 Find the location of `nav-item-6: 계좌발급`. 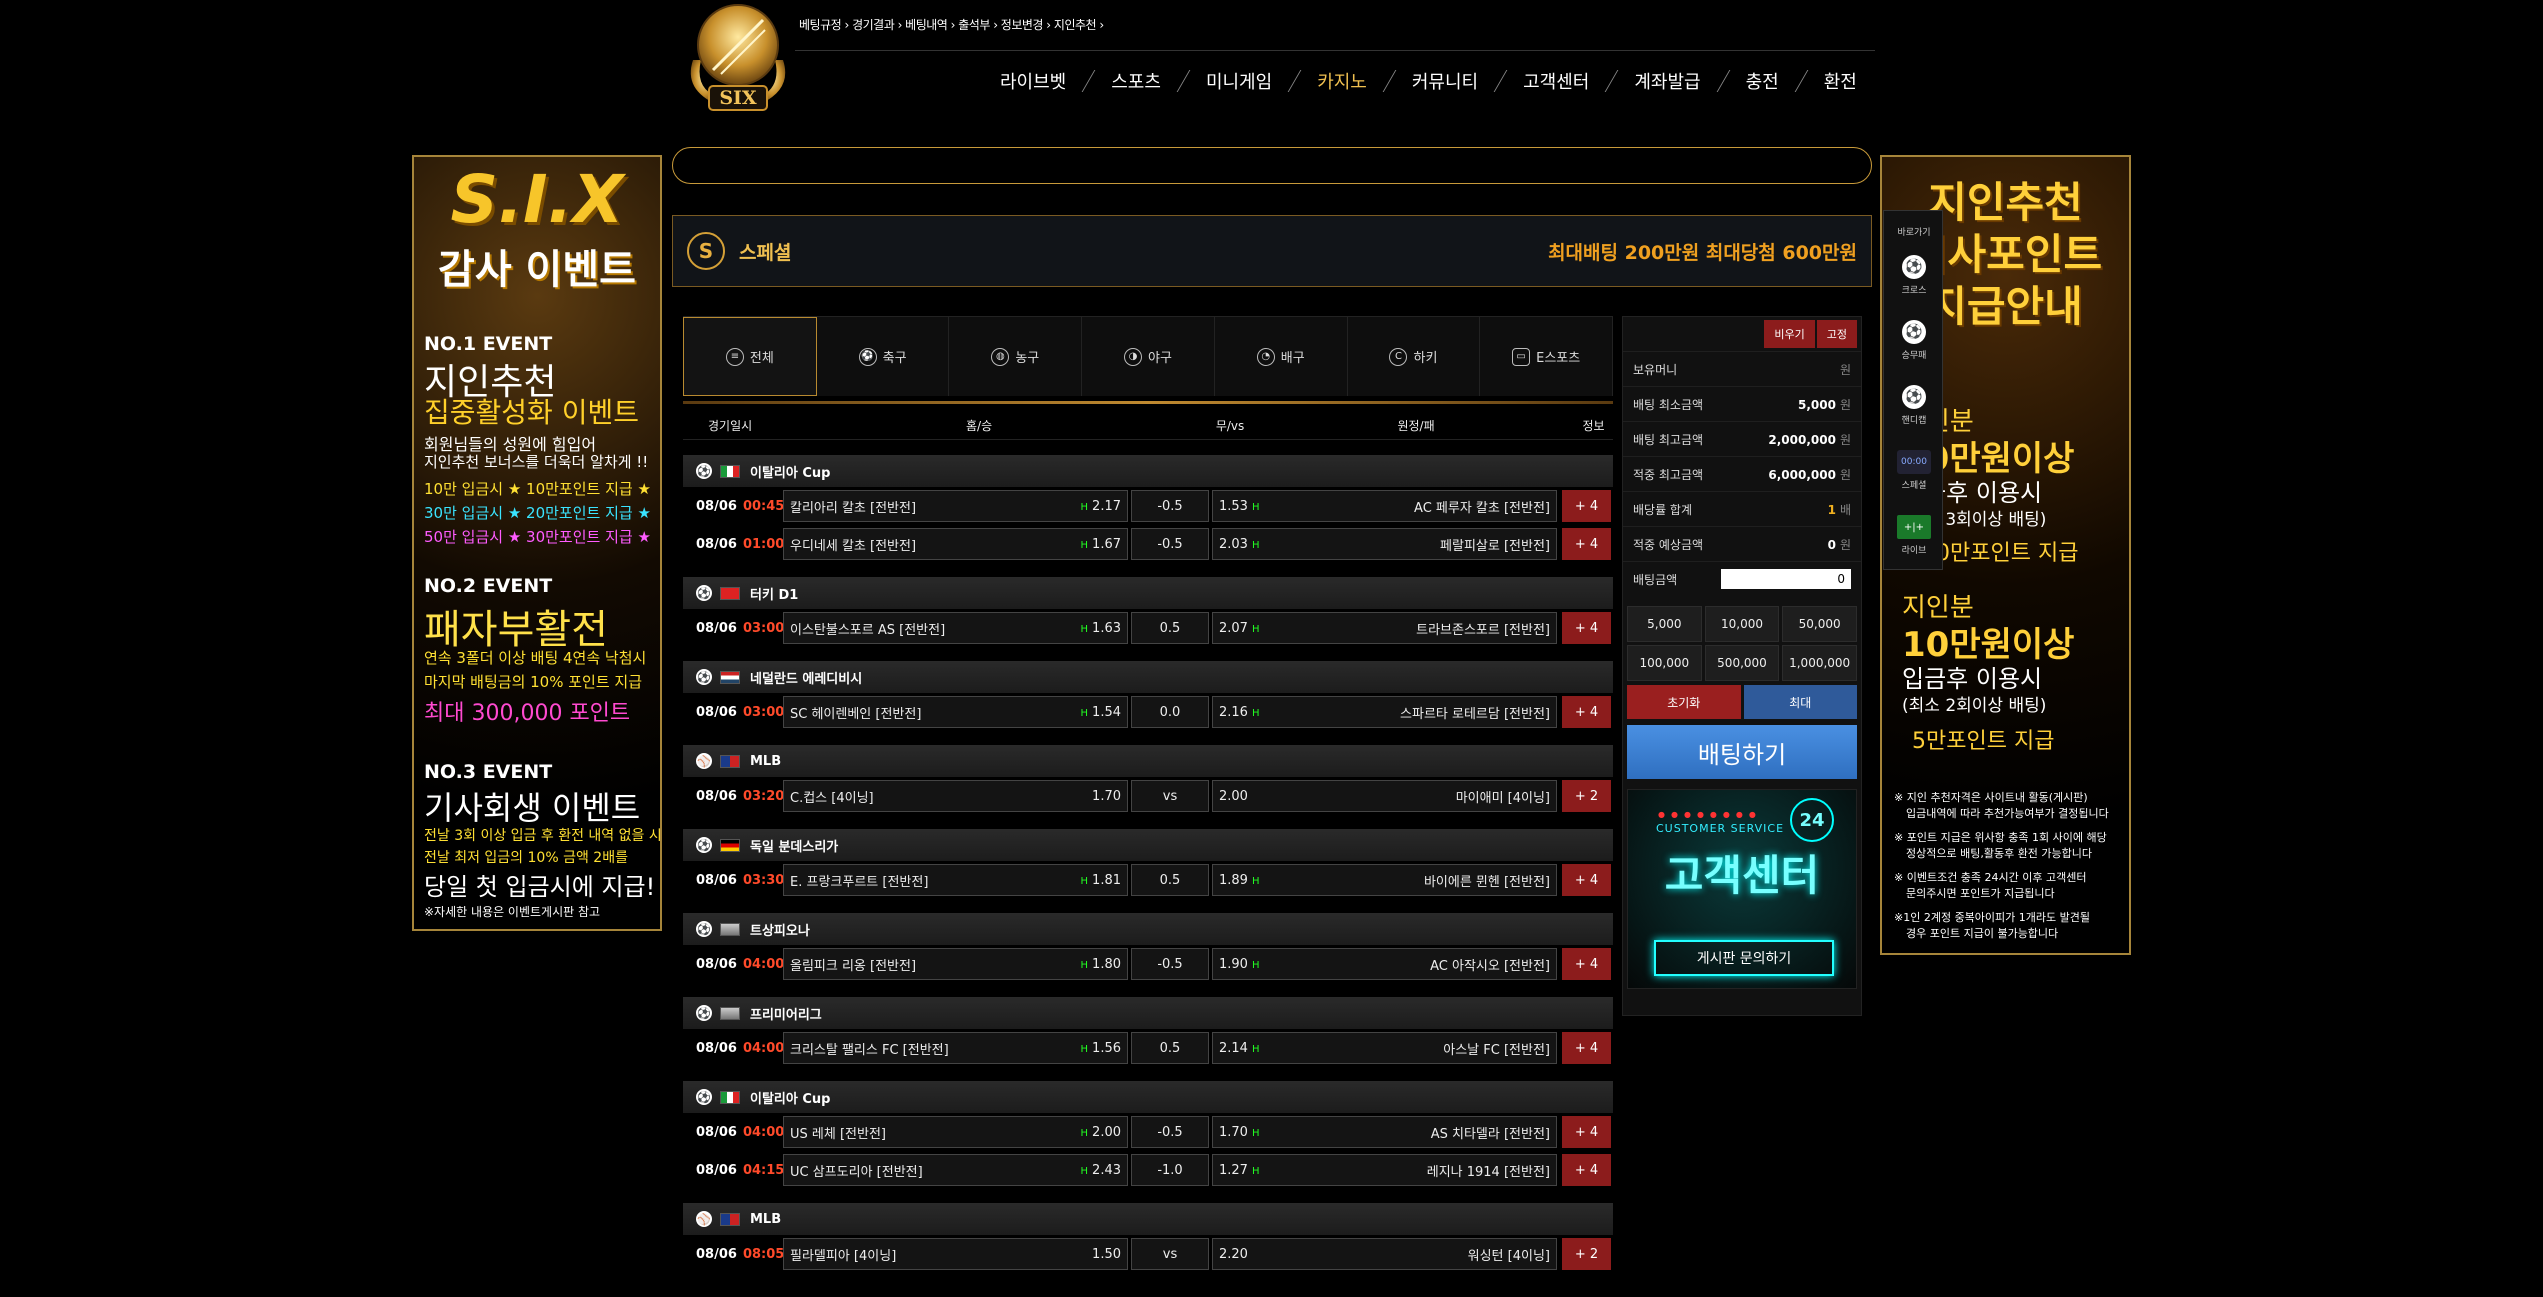

nav-item-6: 계좌발급 is located at coordinates (1667, 81).